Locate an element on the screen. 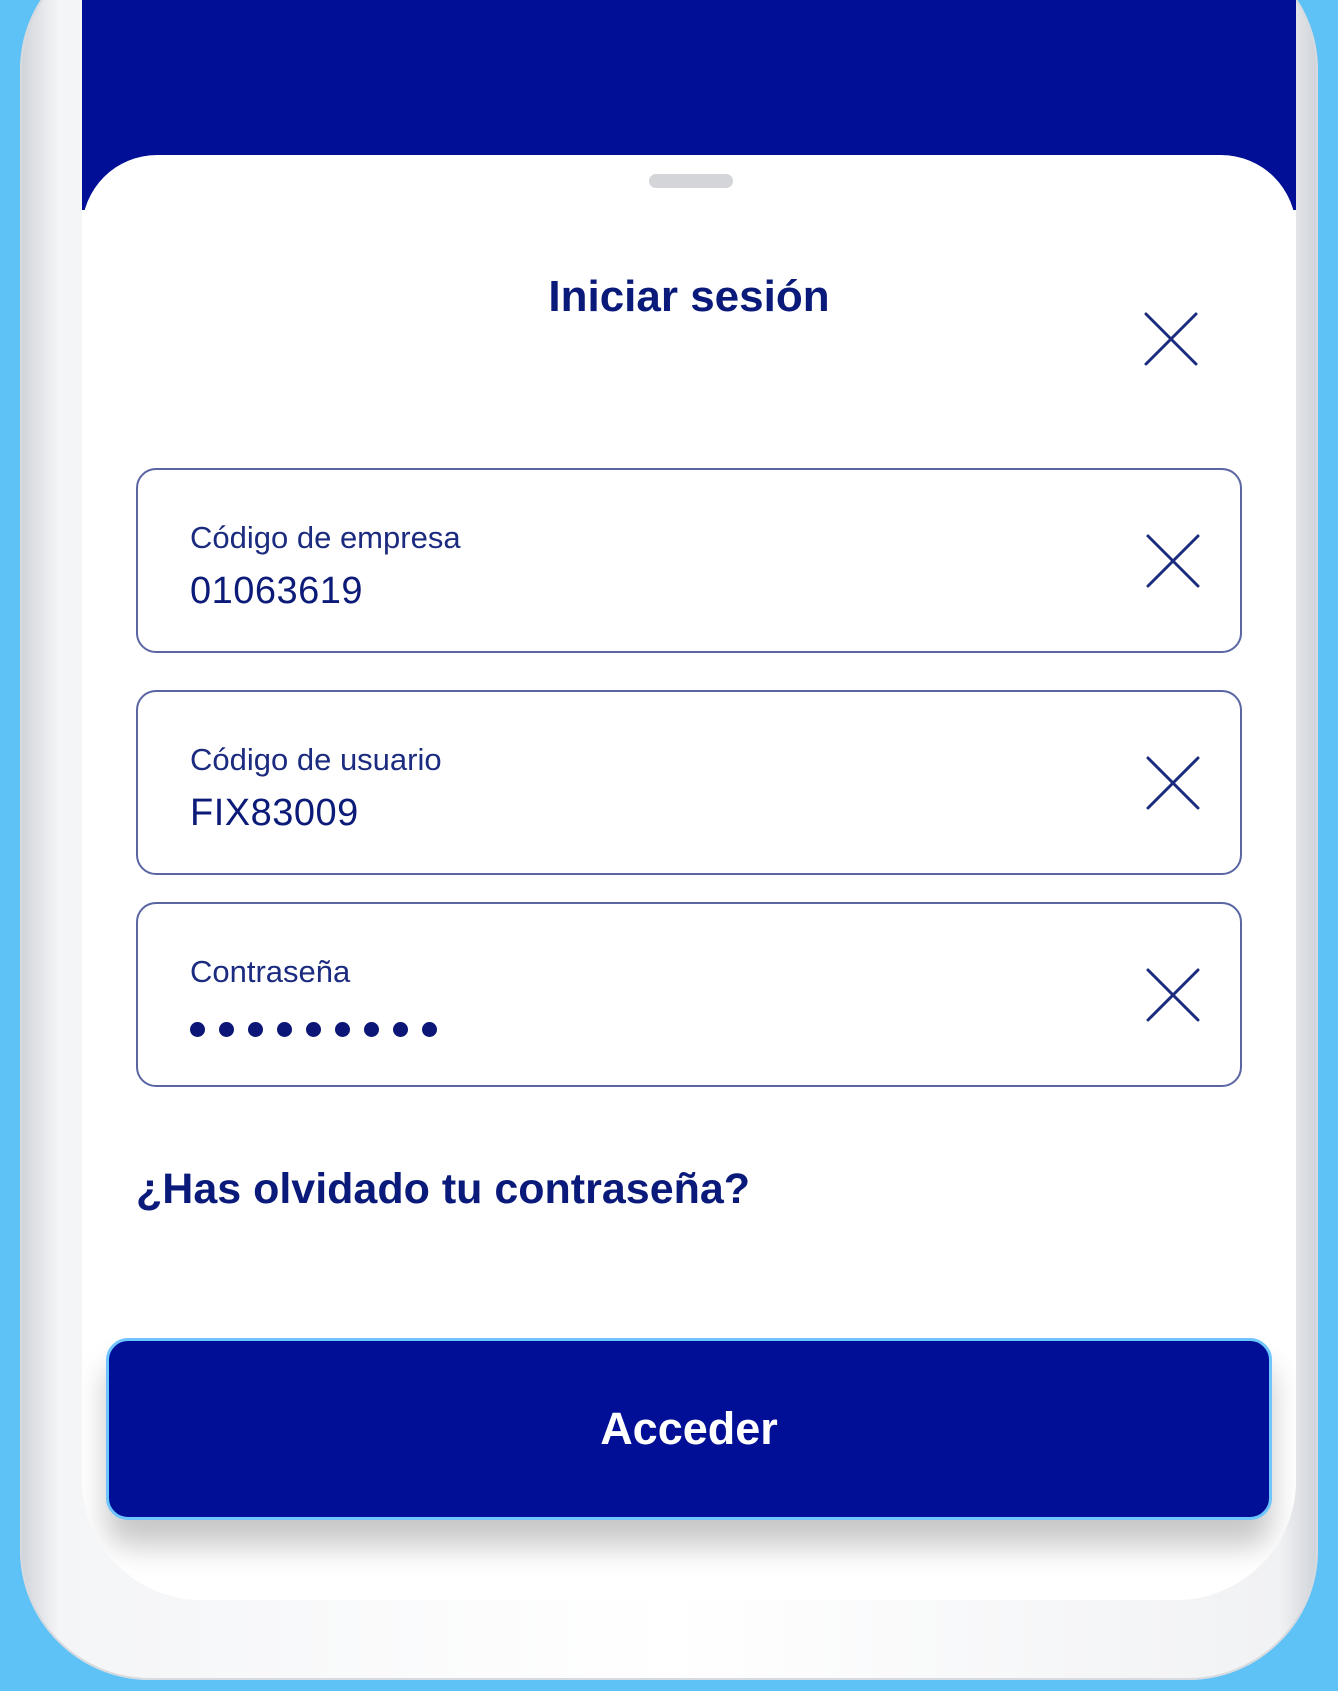  company-code-label: Código de empresa is located at coordinates (325, 537).